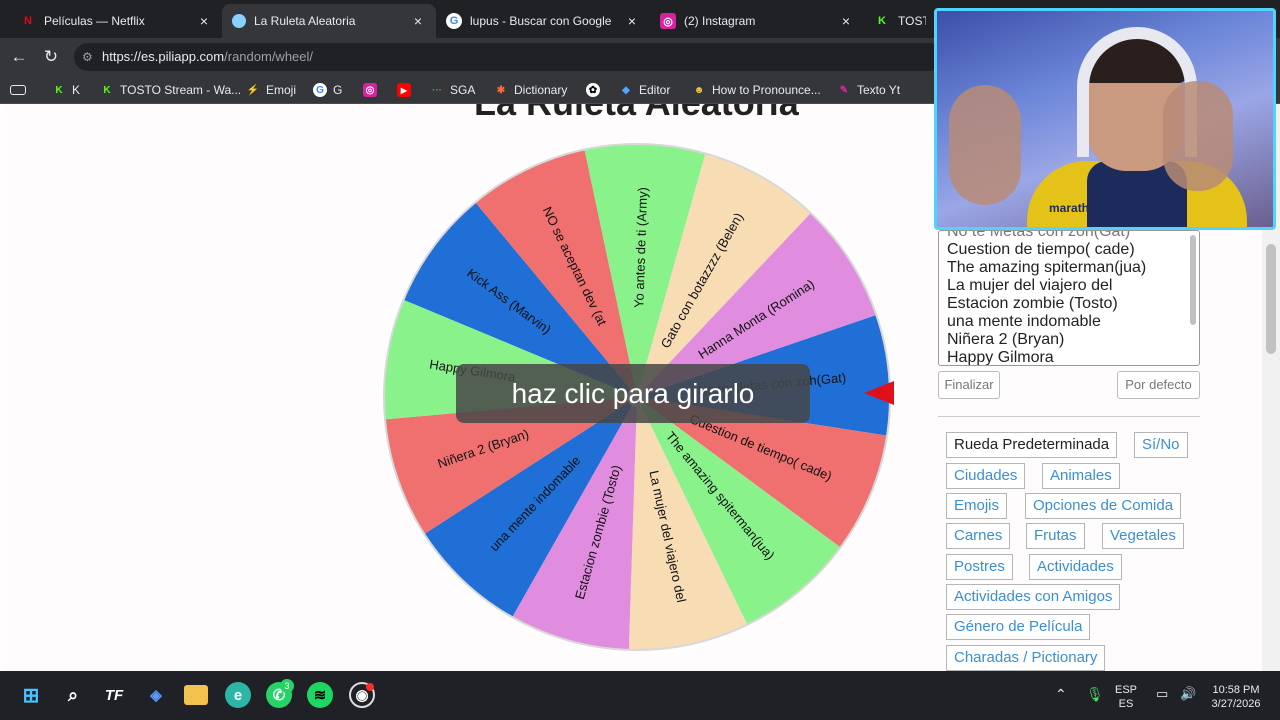 The height and width of the screenshot is (720, 1280). What do you see at coordinates (238, 695) in the screenshot?
I see `edge-browser-icon: e` at bounding box center [238, 695].